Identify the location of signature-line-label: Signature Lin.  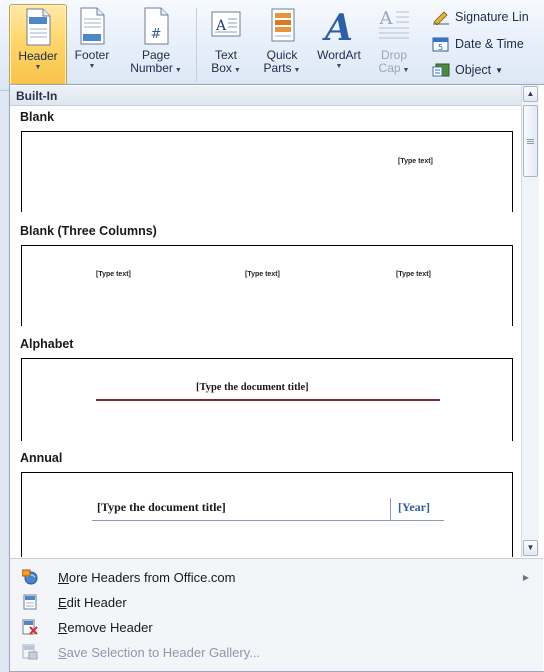
(492, 17).